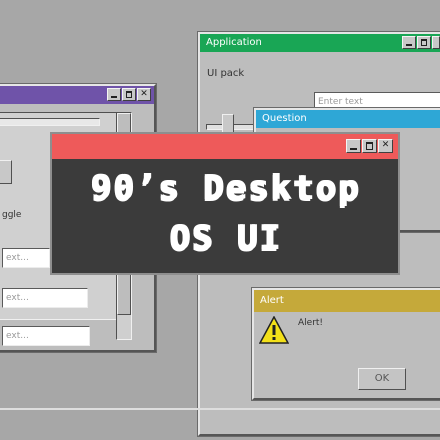 The width and height of the screenshot is (440, 440). Describe the element at coordinates (274, 330) in the screenshot. I see `warning-icon` at that location.